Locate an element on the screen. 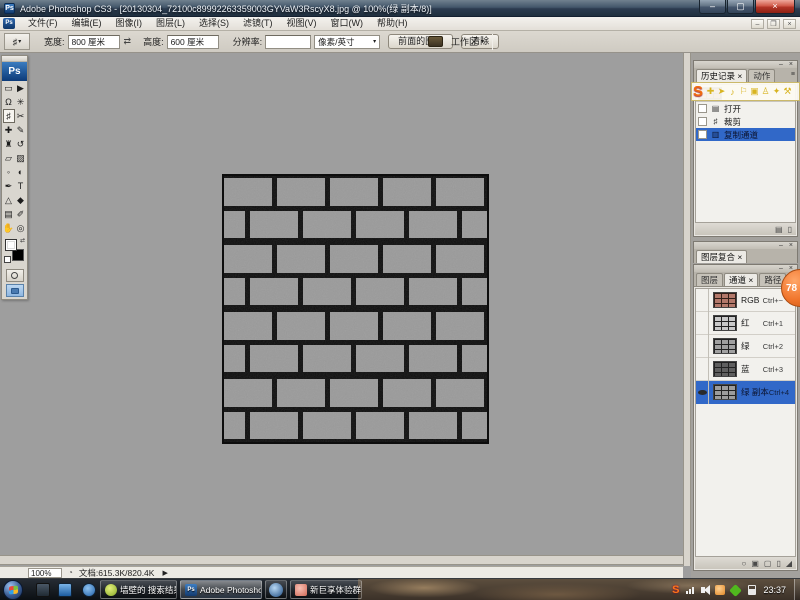 The height and width of the screenshot is (600, 800). resolution-unit-select: 像素/英寸 ▾ is located at coordinates (347, 41).